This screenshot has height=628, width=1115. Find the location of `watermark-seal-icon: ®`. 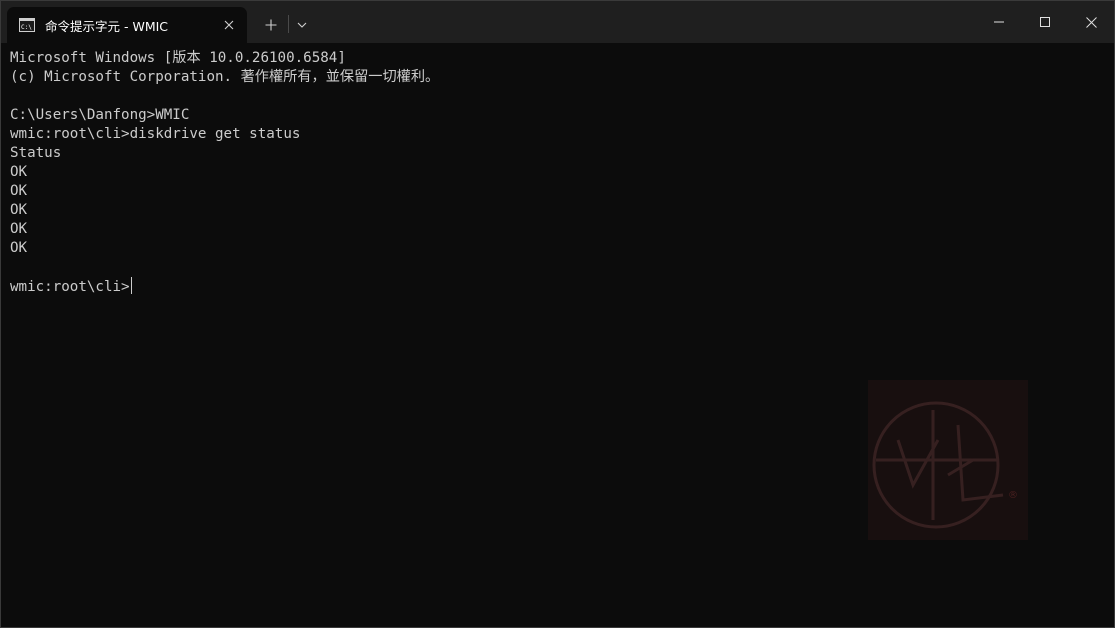

watermark-seal-icon: ® is located at coordinates (948, 460).